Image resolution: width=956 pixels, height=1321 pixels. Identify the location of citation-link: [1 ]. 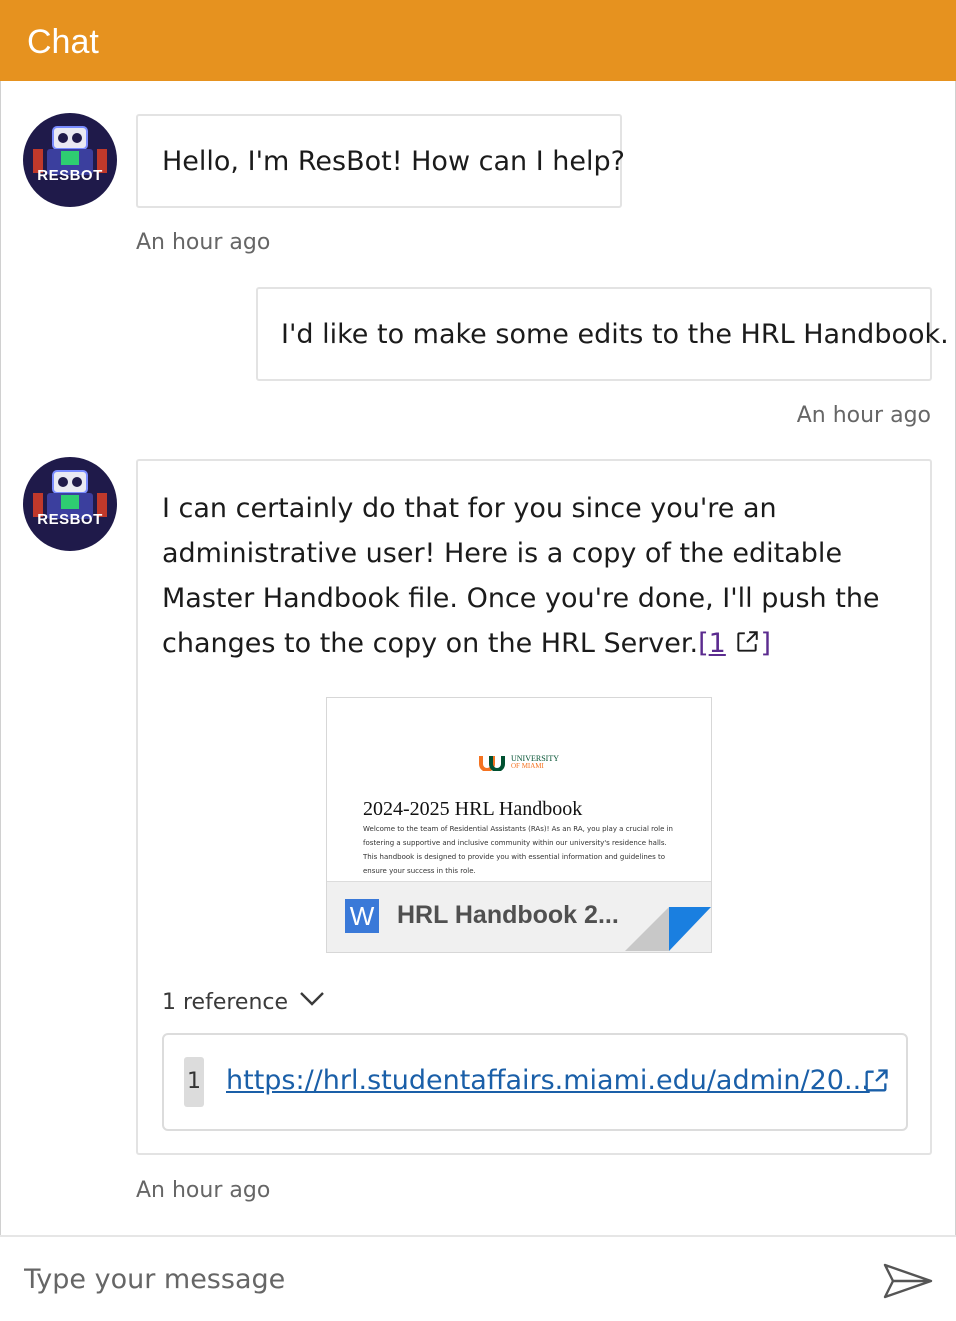
(734, 643).